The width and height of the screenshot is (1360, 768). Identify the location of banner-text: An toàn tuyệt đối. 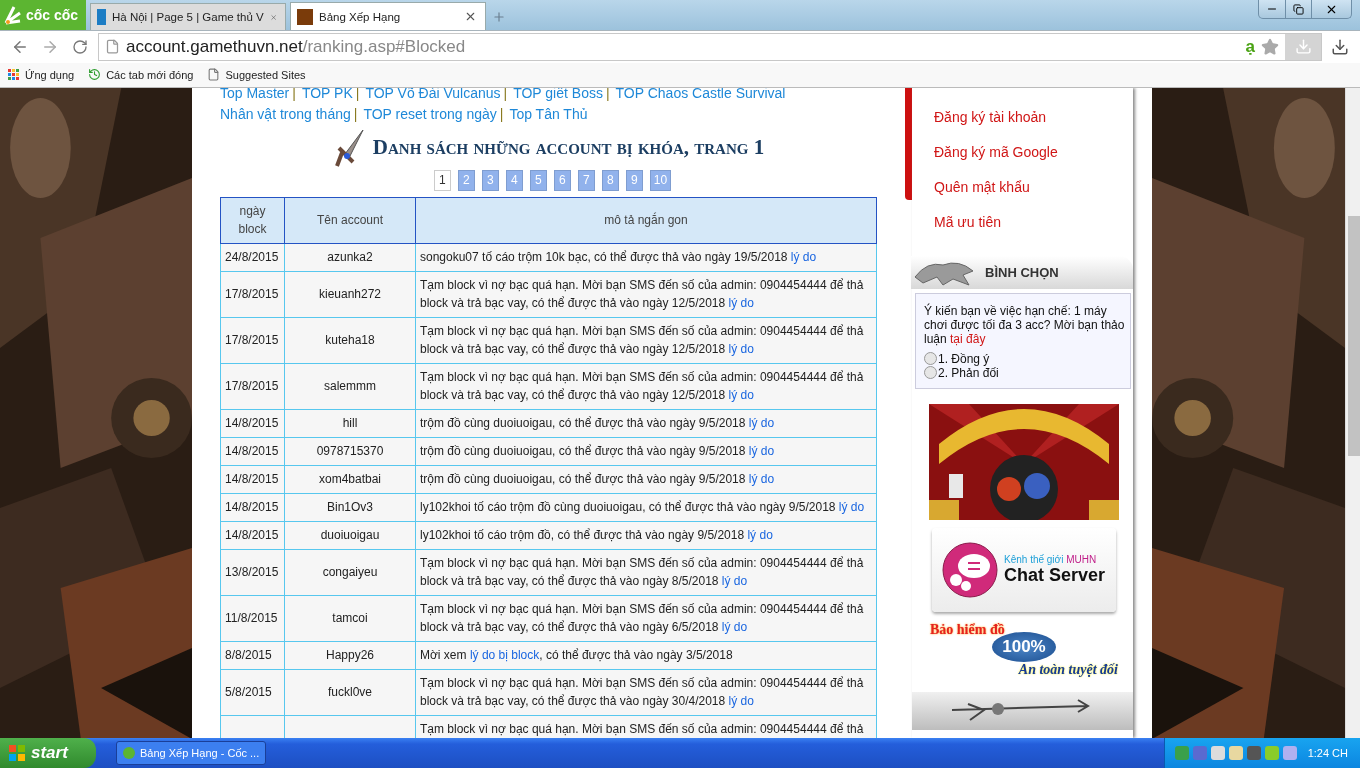
(1068, 669).